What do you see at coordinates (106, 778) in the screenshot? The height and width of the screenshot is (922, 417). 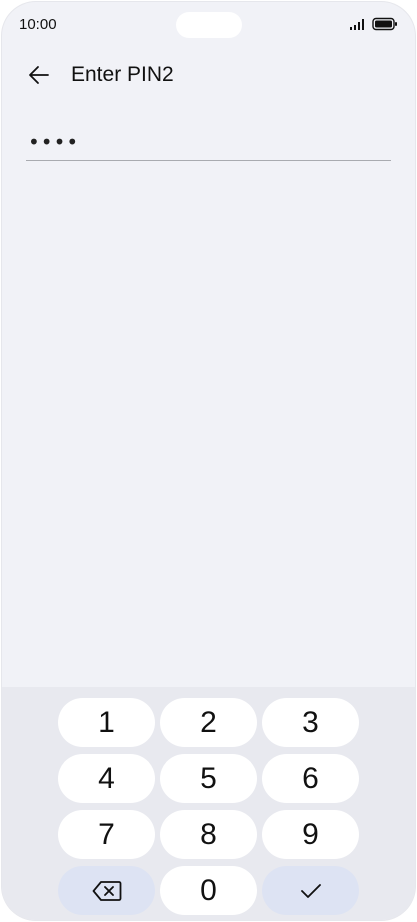 I see `key-4: 4` at bounding box center [106, 778].